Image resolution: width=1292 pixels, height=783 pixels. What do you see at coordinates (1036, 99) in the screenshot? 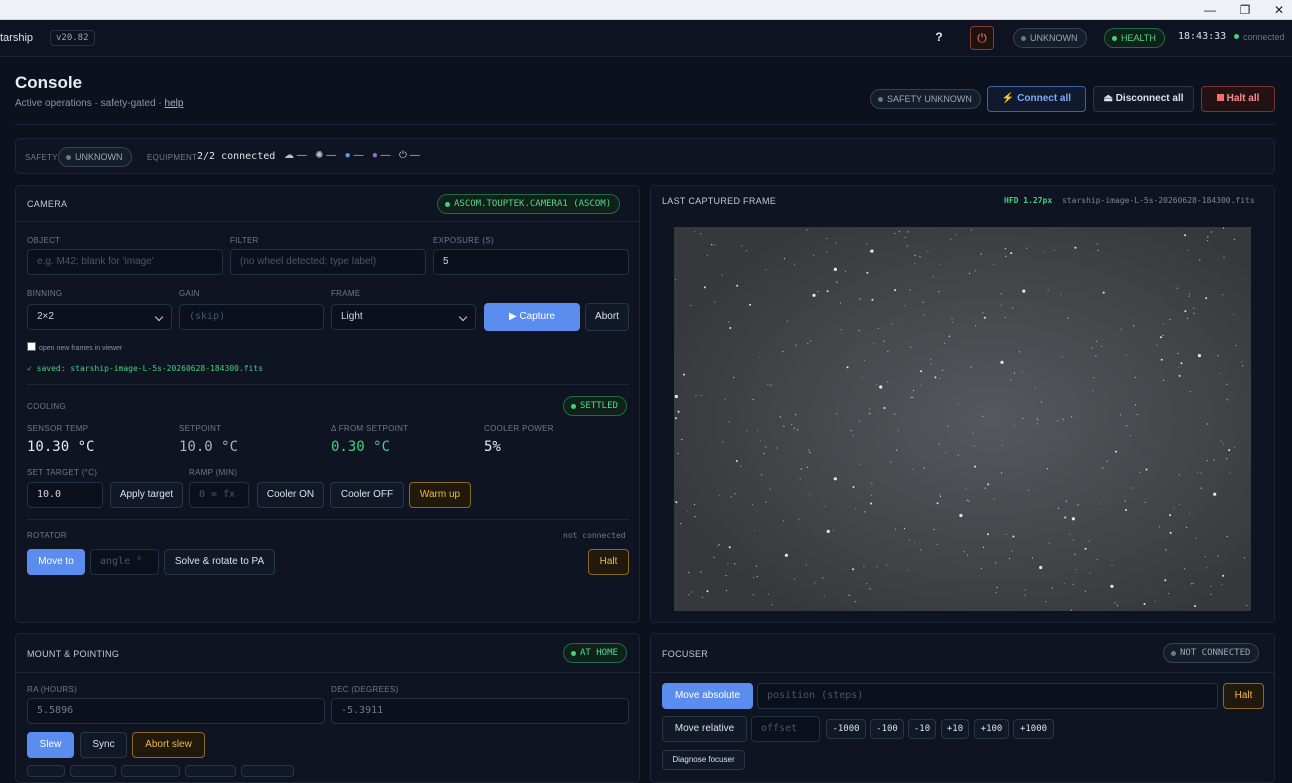
I see `connect-all-button: ⚡ Connect all` at bounding box center [1036, 99].